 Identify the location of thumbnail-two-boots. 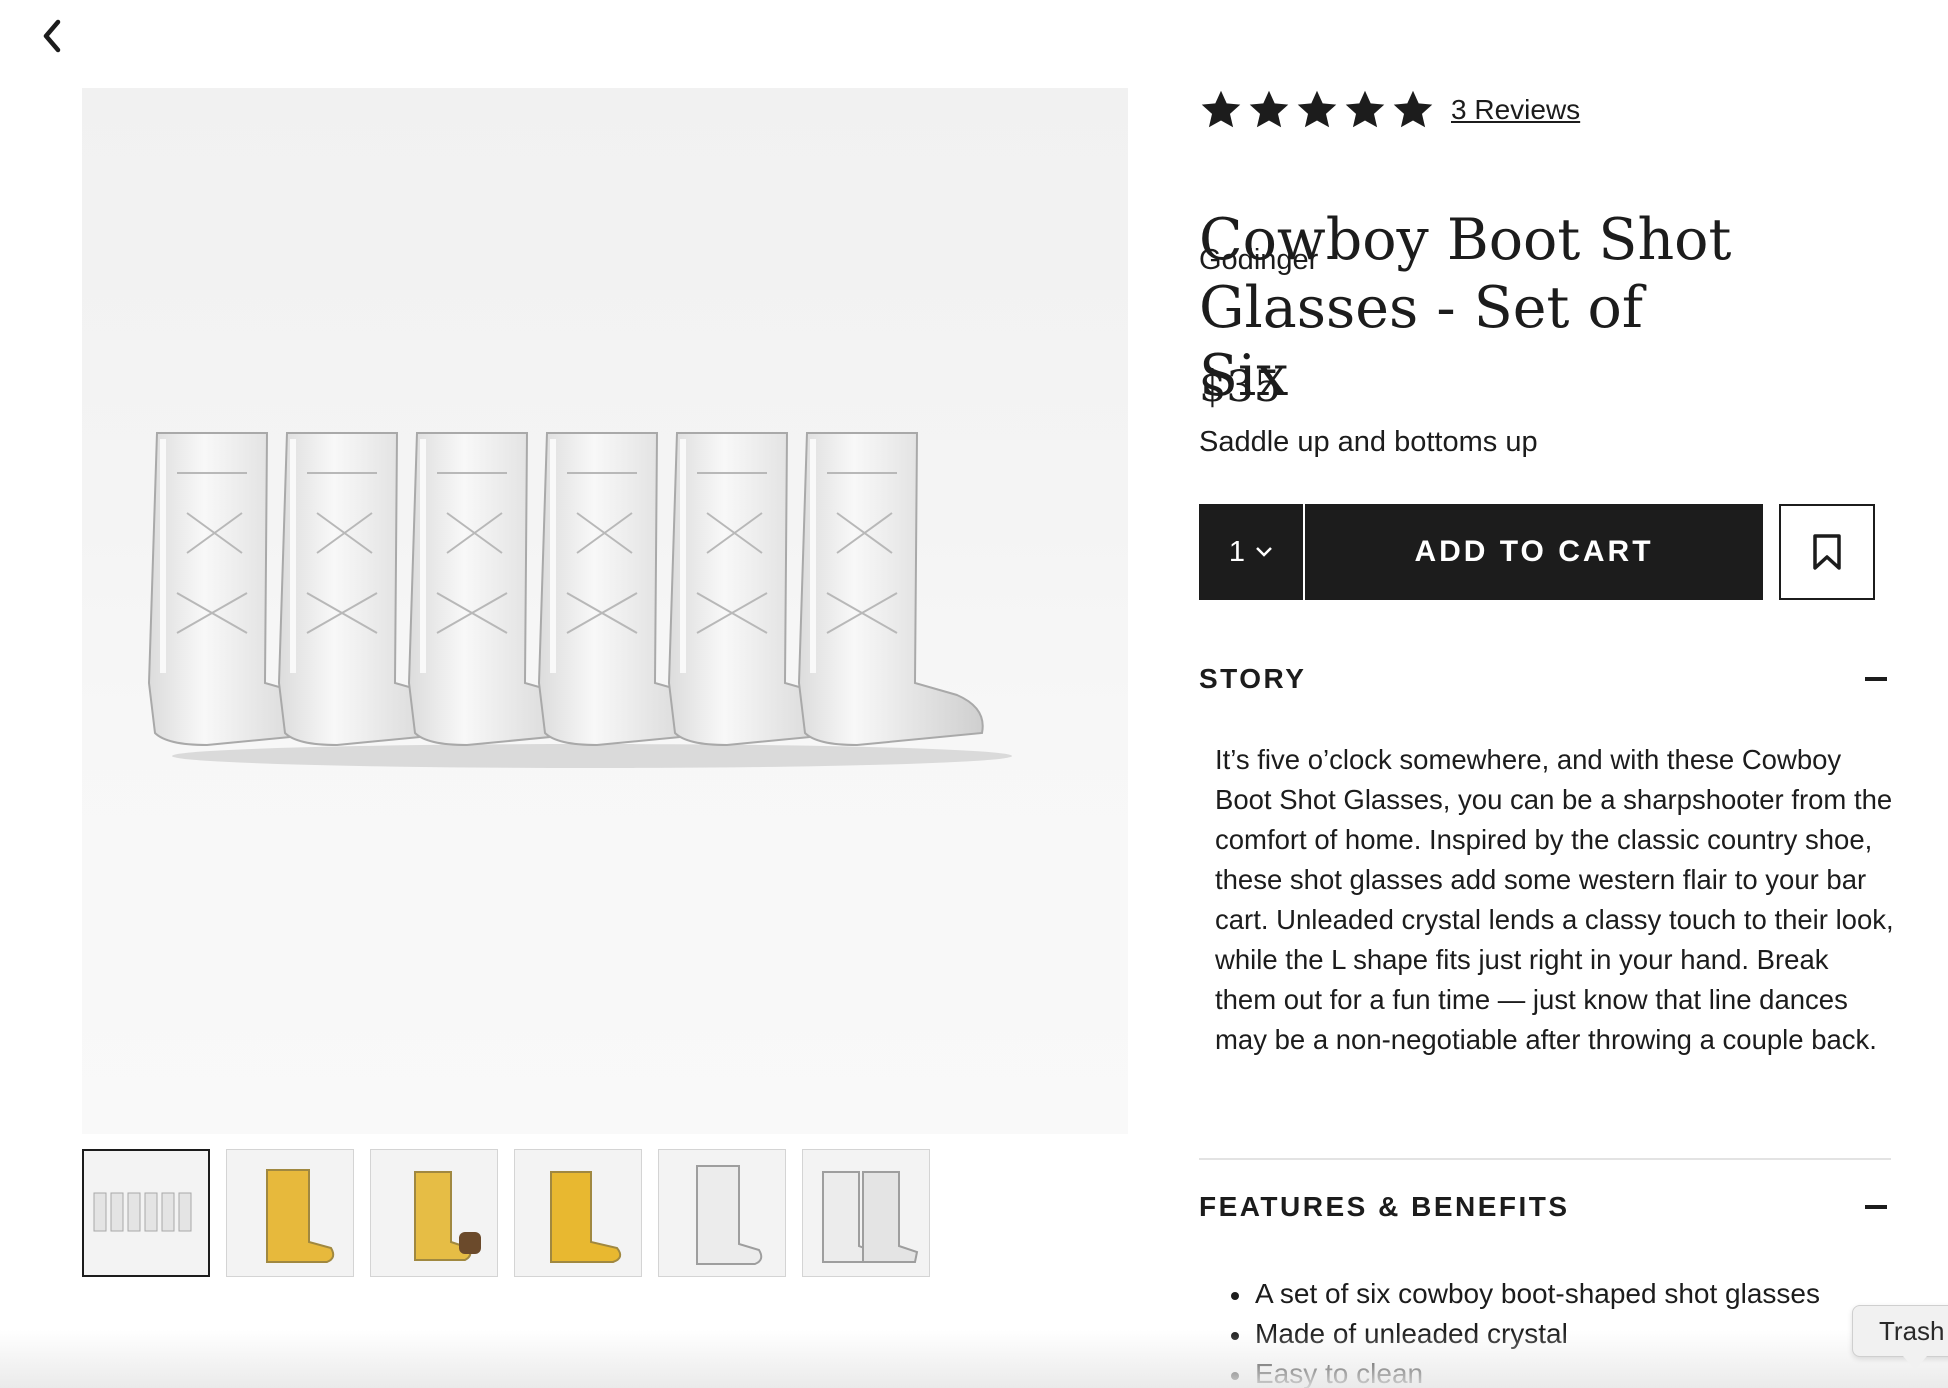
(866, 1213).